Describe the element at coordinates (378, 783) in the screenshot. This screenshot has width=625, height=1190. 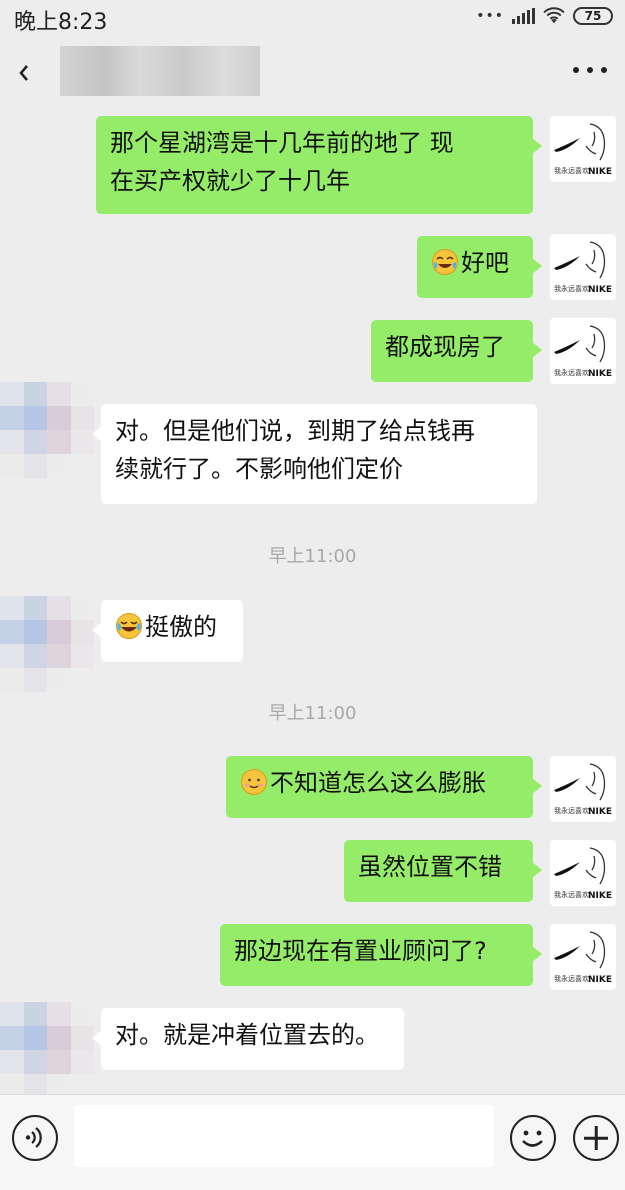
I see `message-text: 不知道怎么这么膨胀` at that location.